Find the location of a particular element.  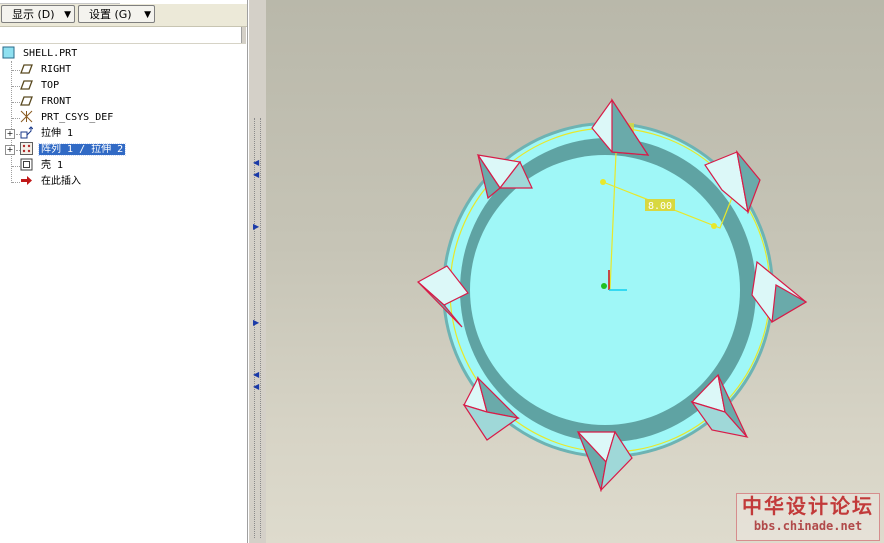

display-menu-label: 显示 (D) is located at coordinates (33, 14).